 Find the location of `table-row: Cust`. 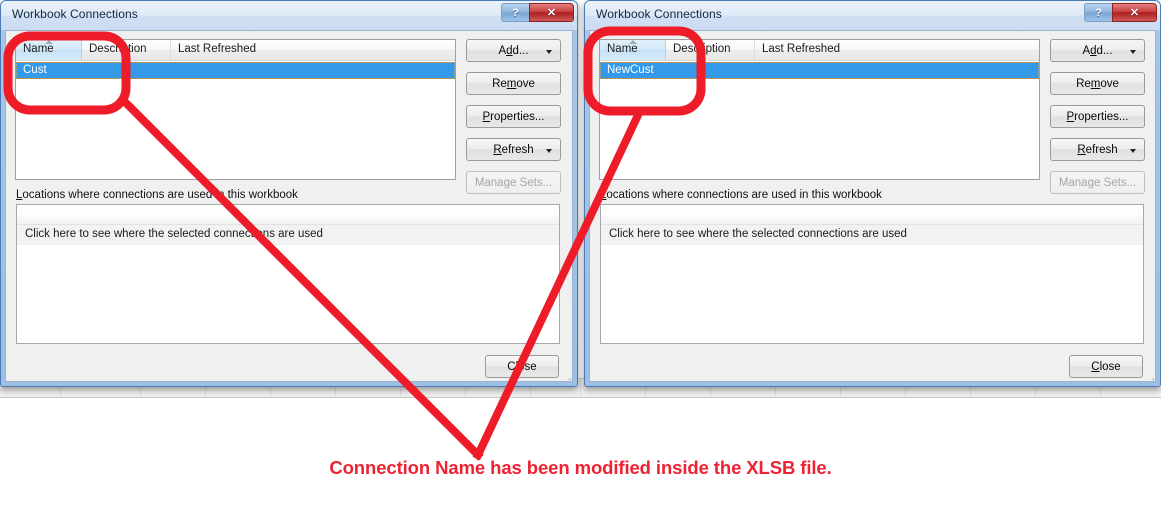

table-row: Cust is located at coordinates (235, 70).